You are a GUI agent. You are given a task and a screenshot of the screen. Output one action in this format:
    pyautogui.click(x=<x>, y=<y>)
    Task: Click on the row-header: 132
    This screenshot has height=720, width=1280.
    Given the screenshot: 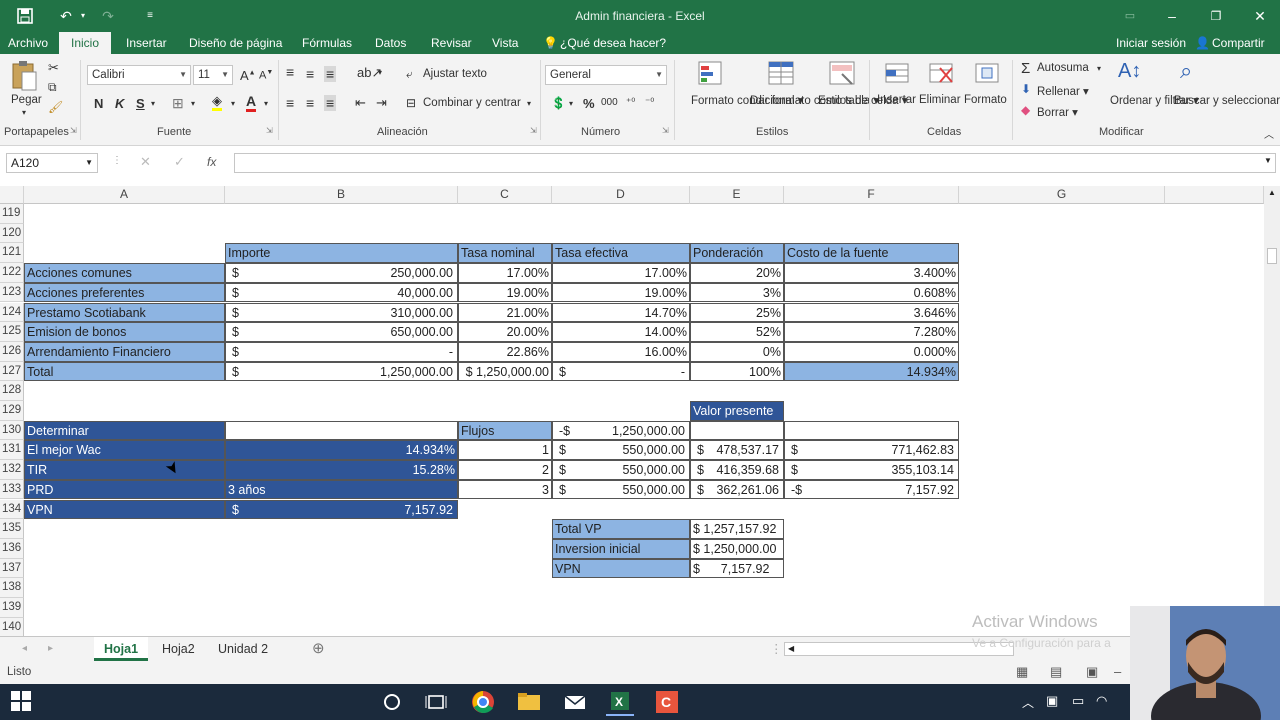 What is the action you would take?
    pyautogui.click(x=12, y=470)
    